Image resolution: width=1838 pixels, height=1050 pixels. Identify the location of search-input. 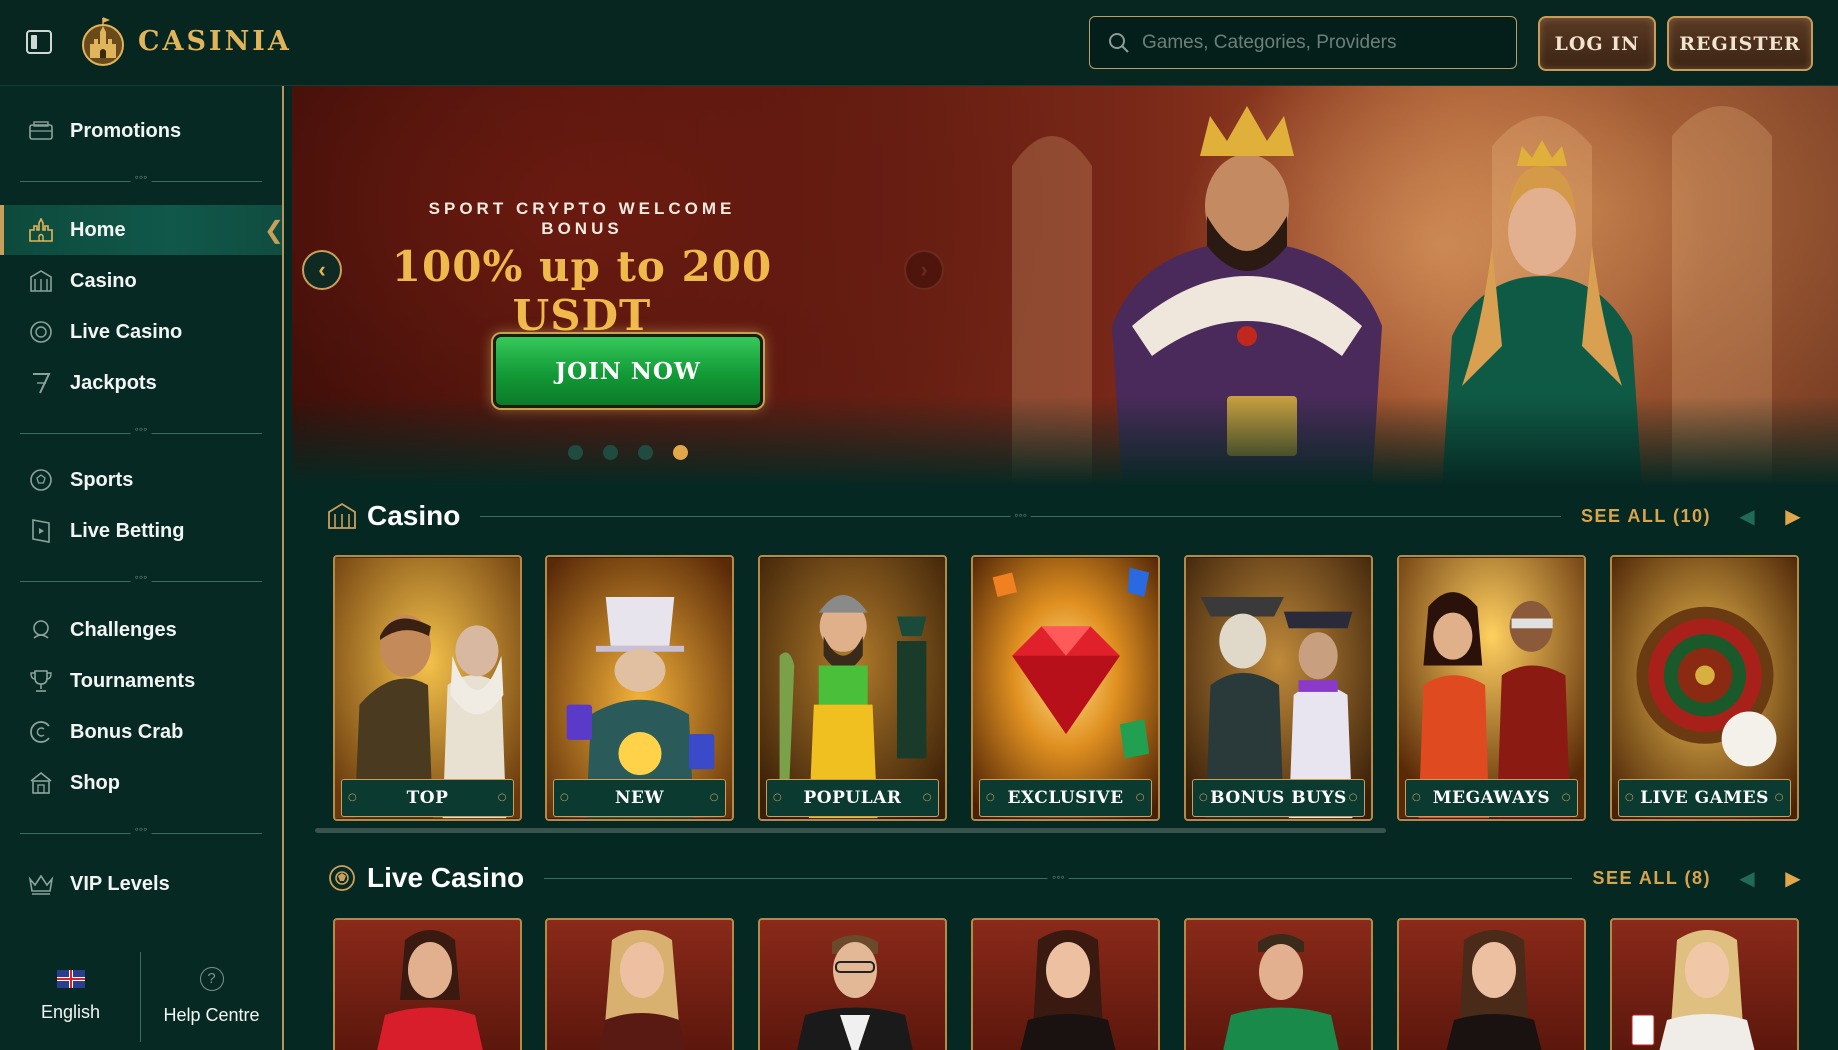
(1322, 42).